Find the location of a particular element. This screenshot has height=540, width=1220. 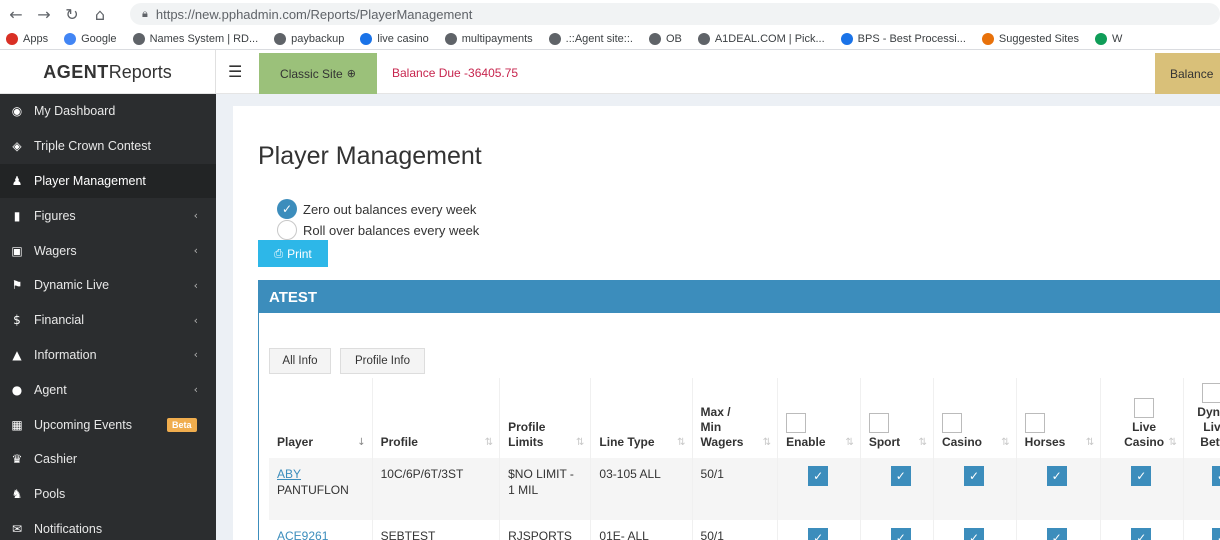

sidebar-item-upcoming-events: ▦ Upcoming Events Beta is located at coordinates (108, 424).